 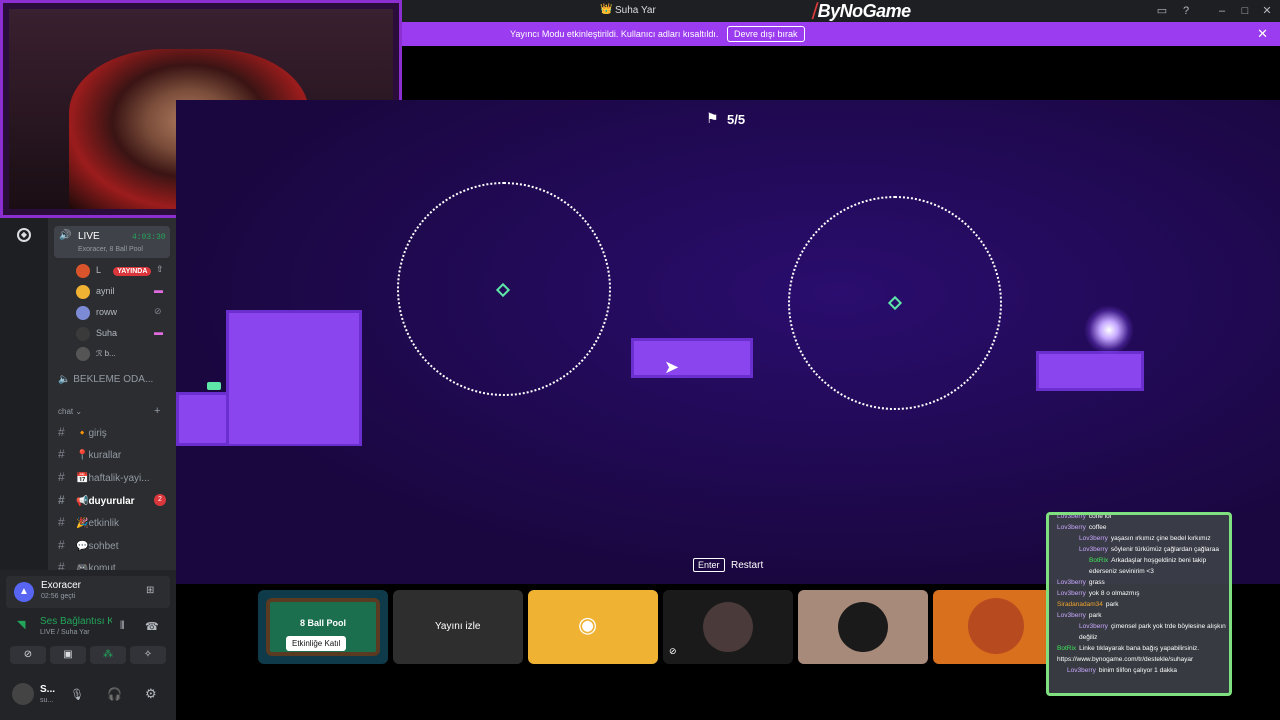 What do you see at coordinates (113, 432) in the screenshot?
I see `channel-giris: # 🔸giriş` at bounding box center [113, 432].